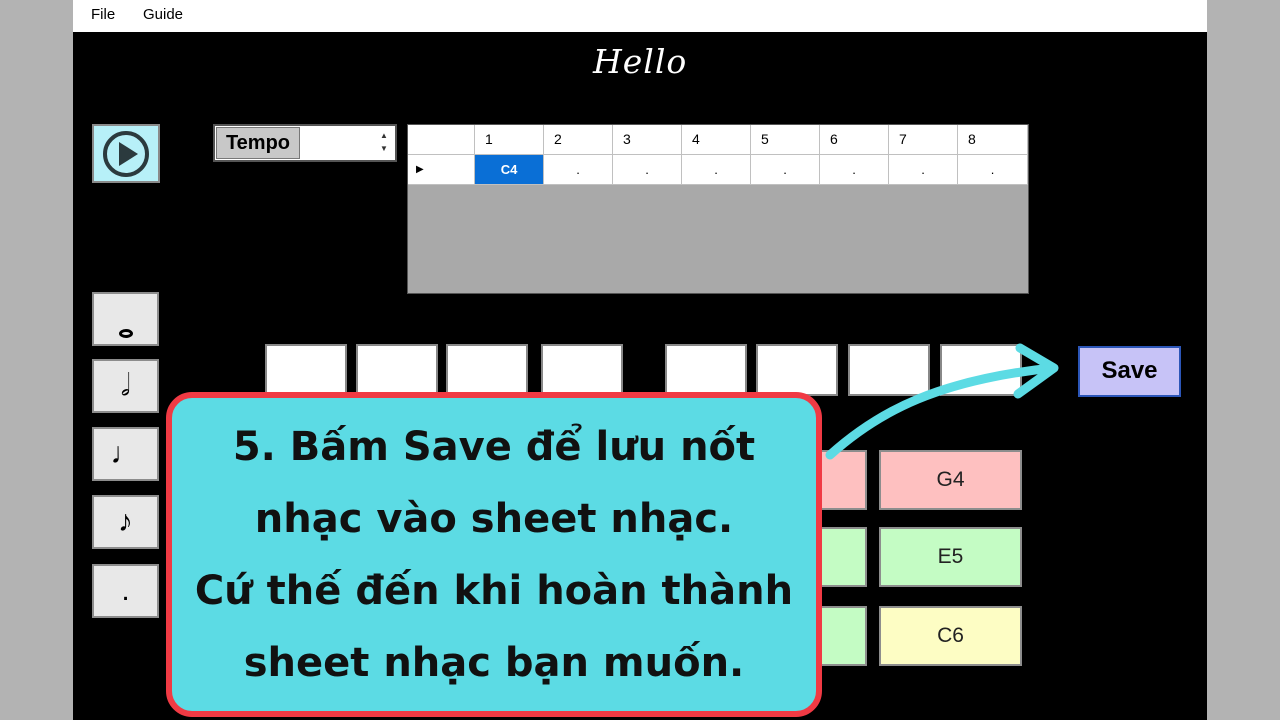 This screenshot has width=1280, height=720. I want to click on grid-column-header: 1, so click(509, 140).